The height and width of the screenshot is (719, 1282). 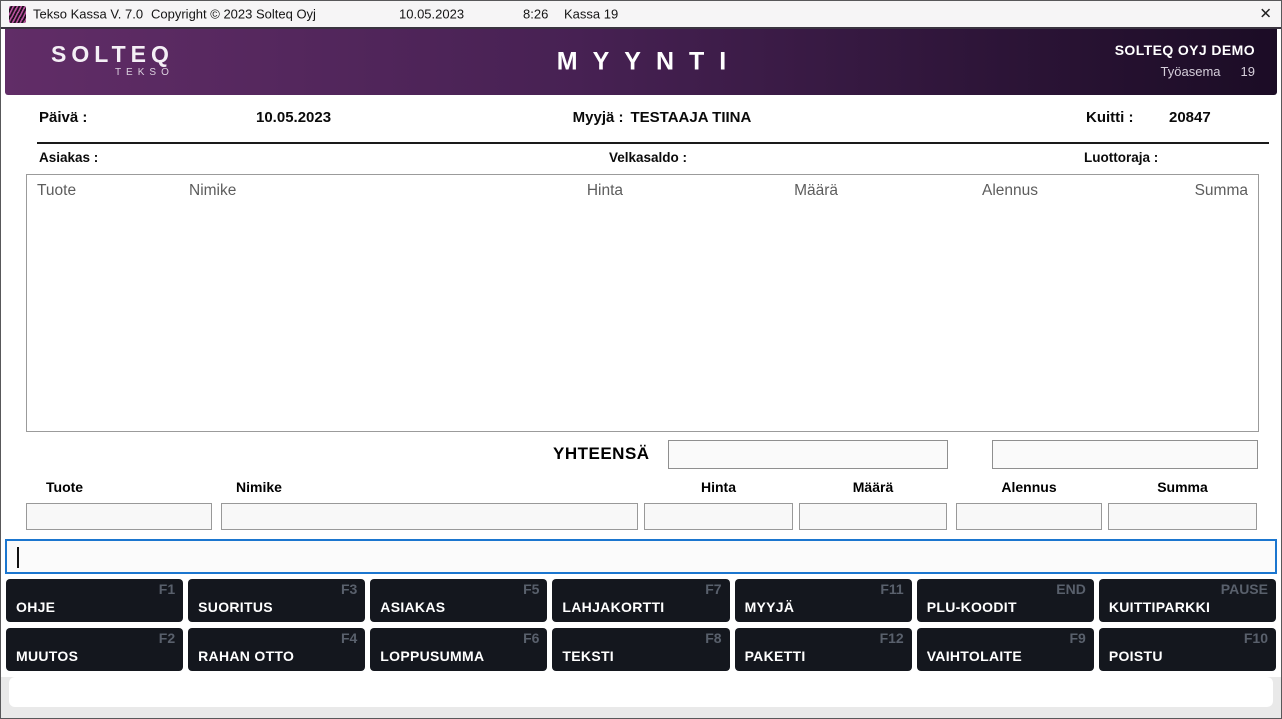 What do you see at coordinates (57, 190) in the screenshot?
I see `column-header-tuote: Tuote` at bounding box center [57, 190].